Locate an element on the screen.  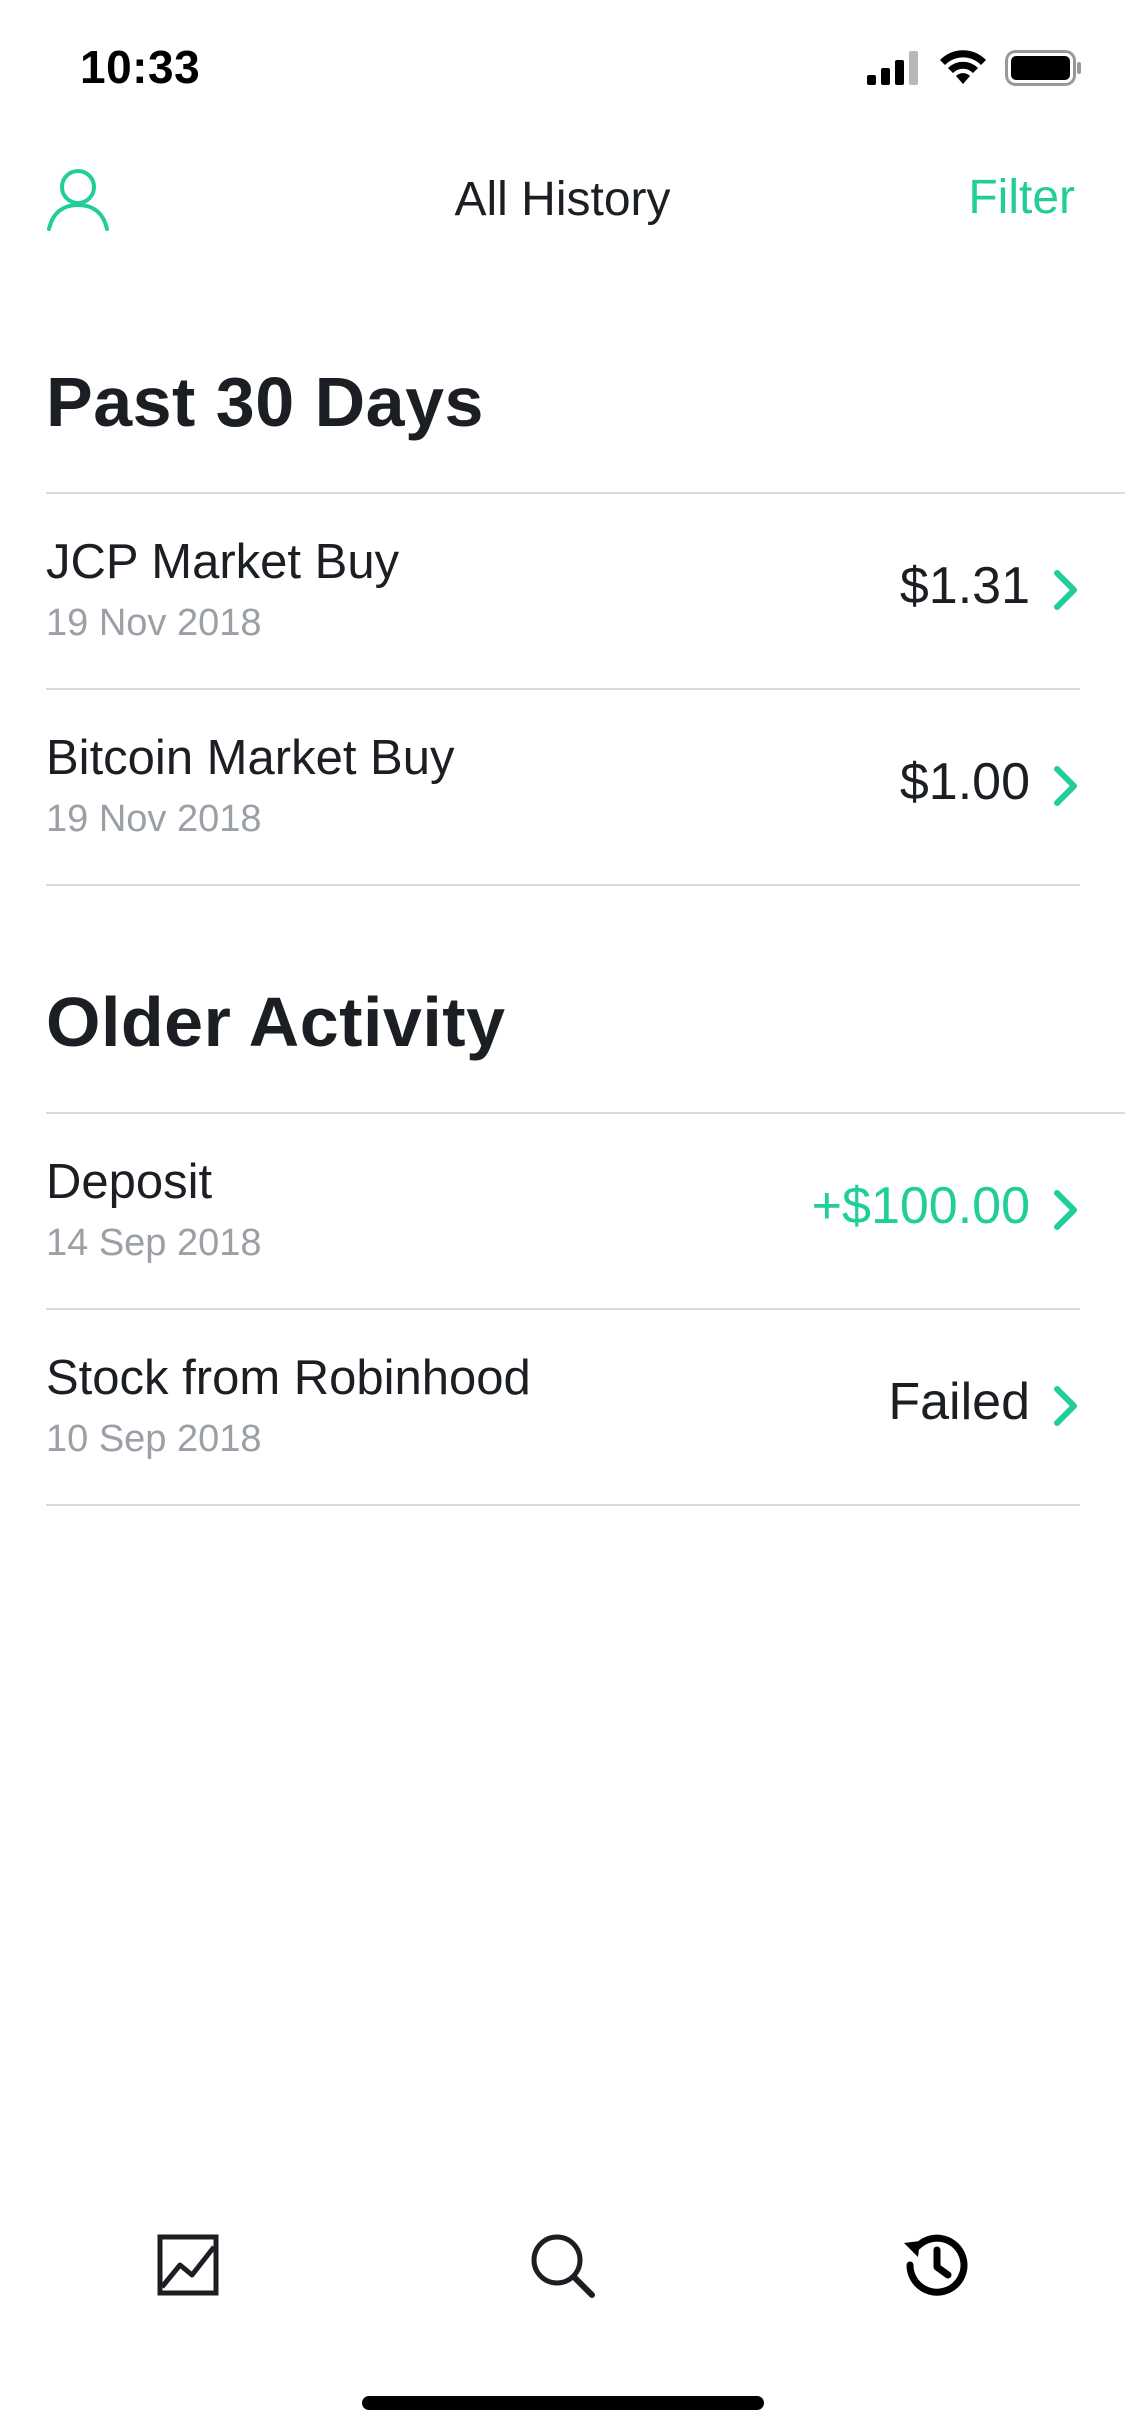
row-value: $1.00 is located at coordinates (964, 782).